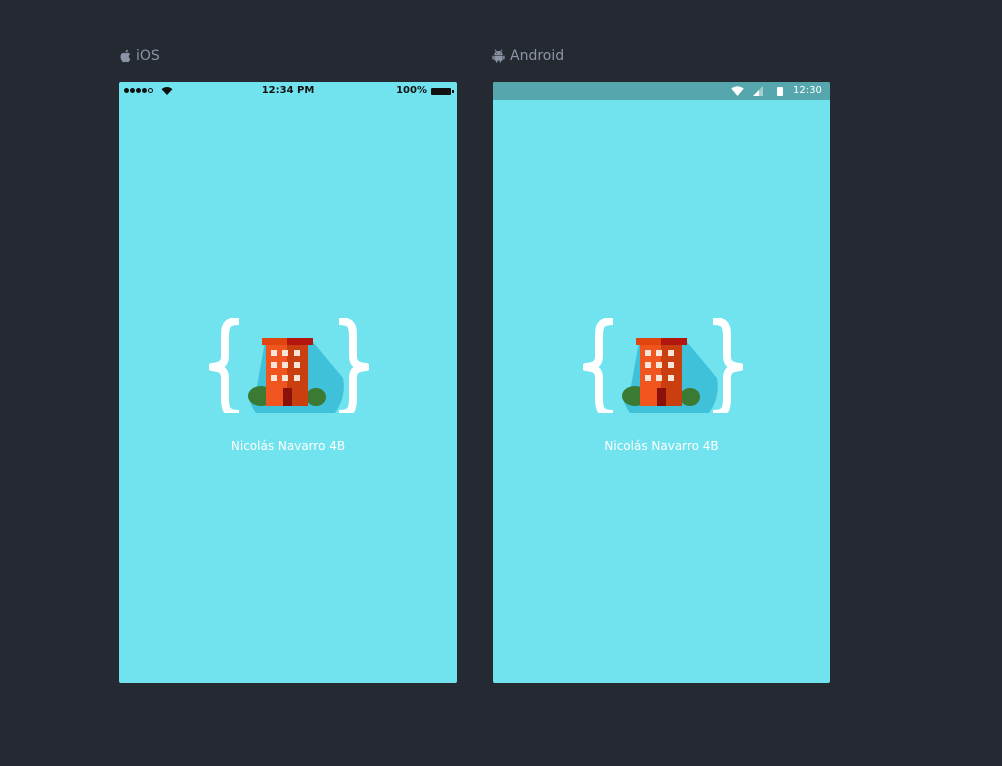 This screenshot has height=766, width=1002. I want to click on ios-label-text: iOS, so click(148, 56).